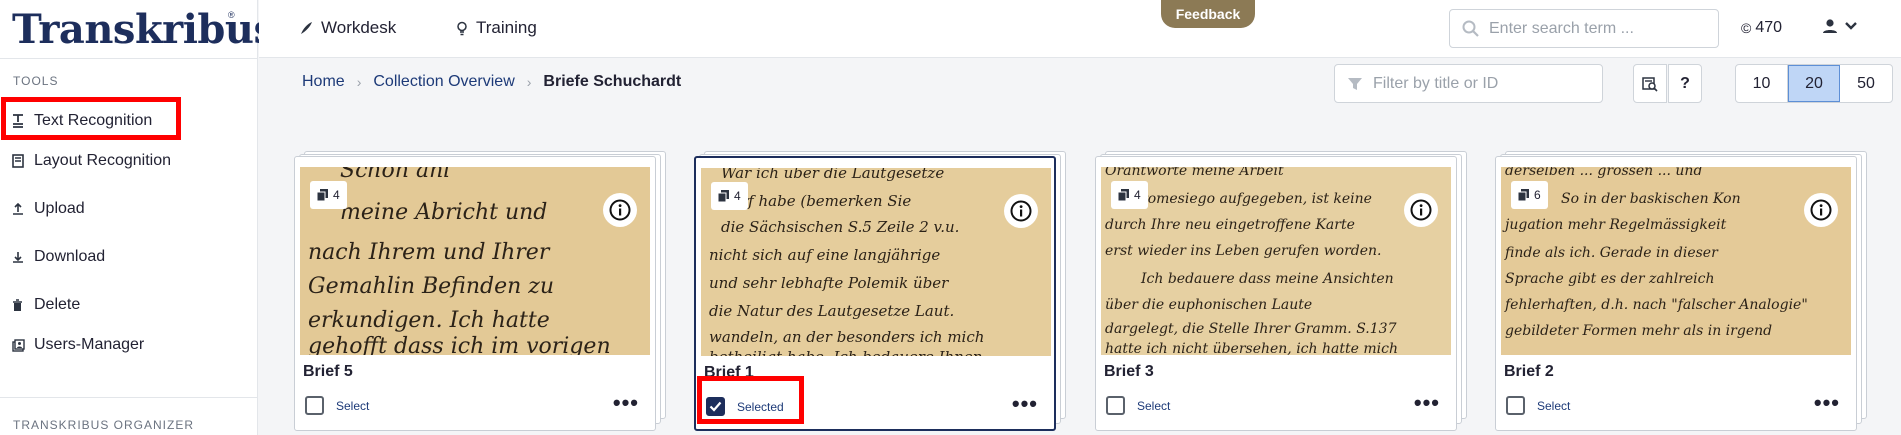 The width and height of the screenshot is (1901, 435). I want to click on lightbulb-icon, so click(462, 28).